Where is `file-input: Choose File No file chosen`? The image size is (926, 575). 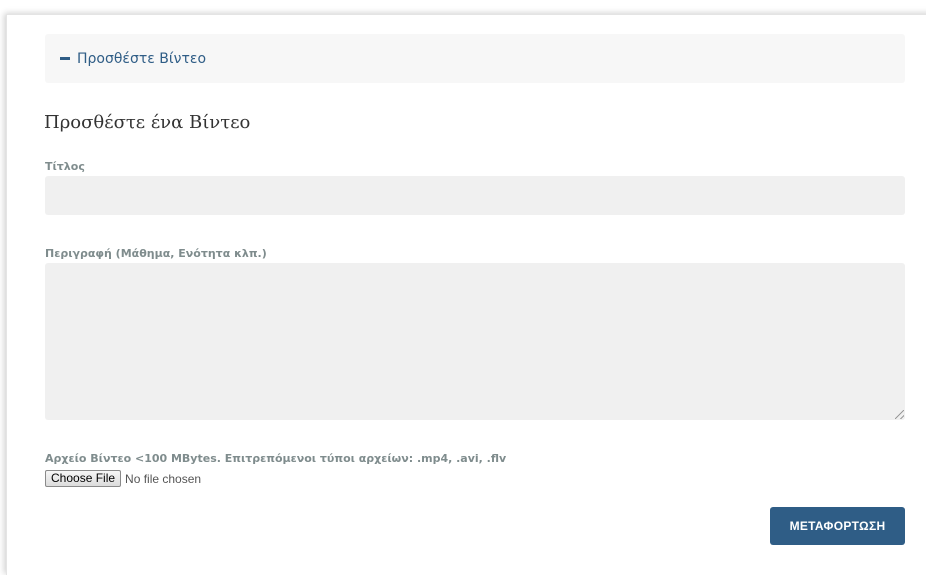 file-input: Choose File No file chosen is located at coordinates (123, 478).